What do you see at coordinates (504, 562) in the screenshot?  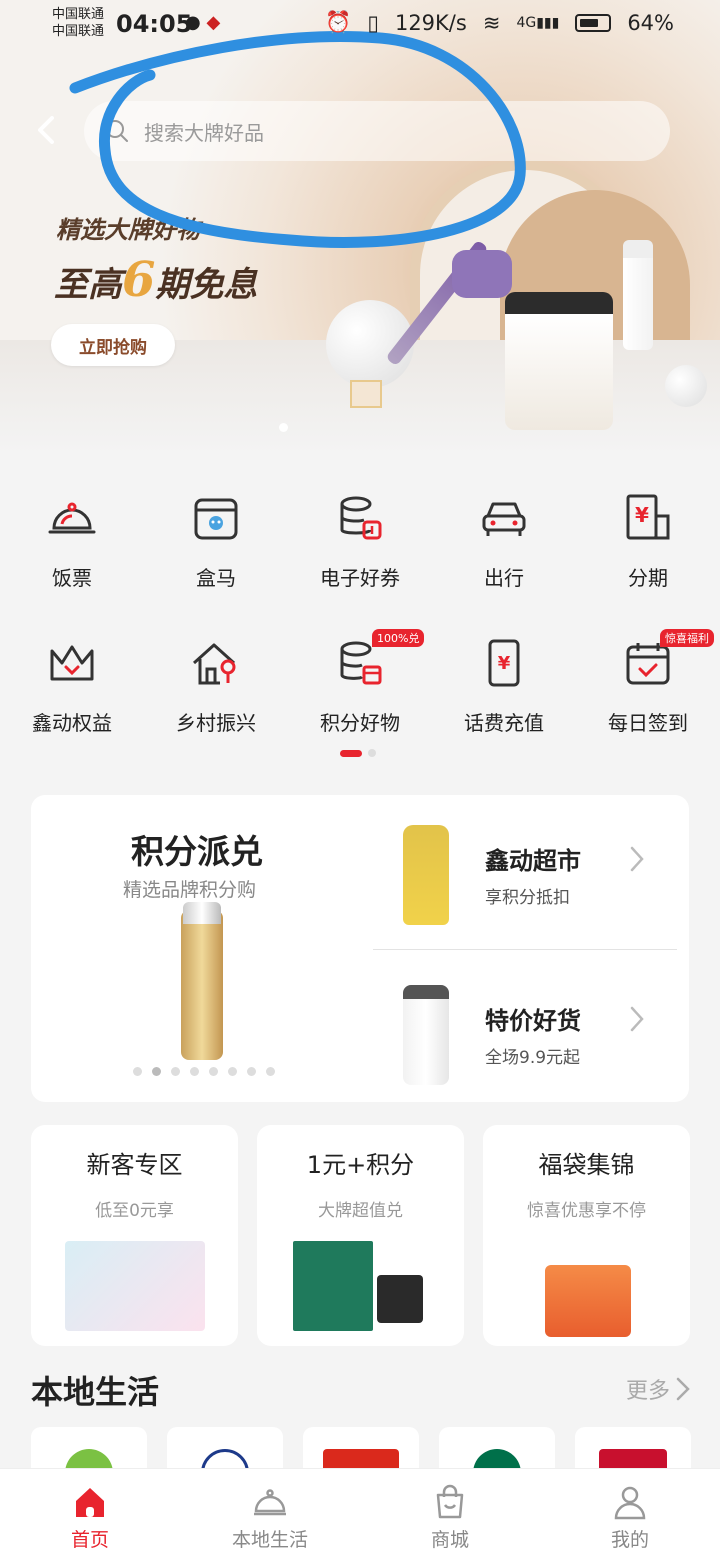 I see `service-travel: 出行` at bounding box center [504, 562].